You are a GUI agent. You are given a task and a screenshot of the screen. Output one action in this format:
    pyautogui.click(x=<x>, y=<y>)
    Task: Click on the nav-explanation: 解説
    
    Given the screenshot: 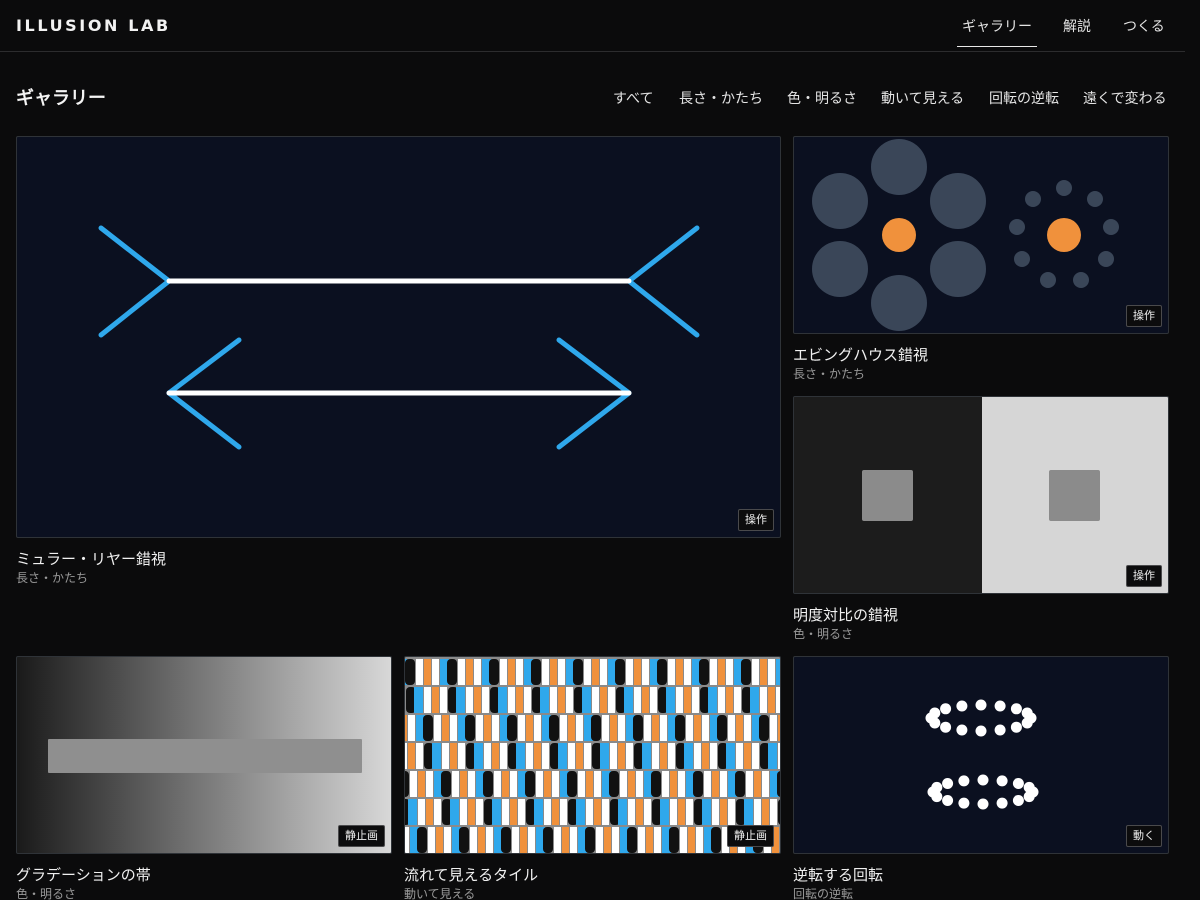 What is the action you would take?
    pyautogui.click(x=1077, y=26)
    